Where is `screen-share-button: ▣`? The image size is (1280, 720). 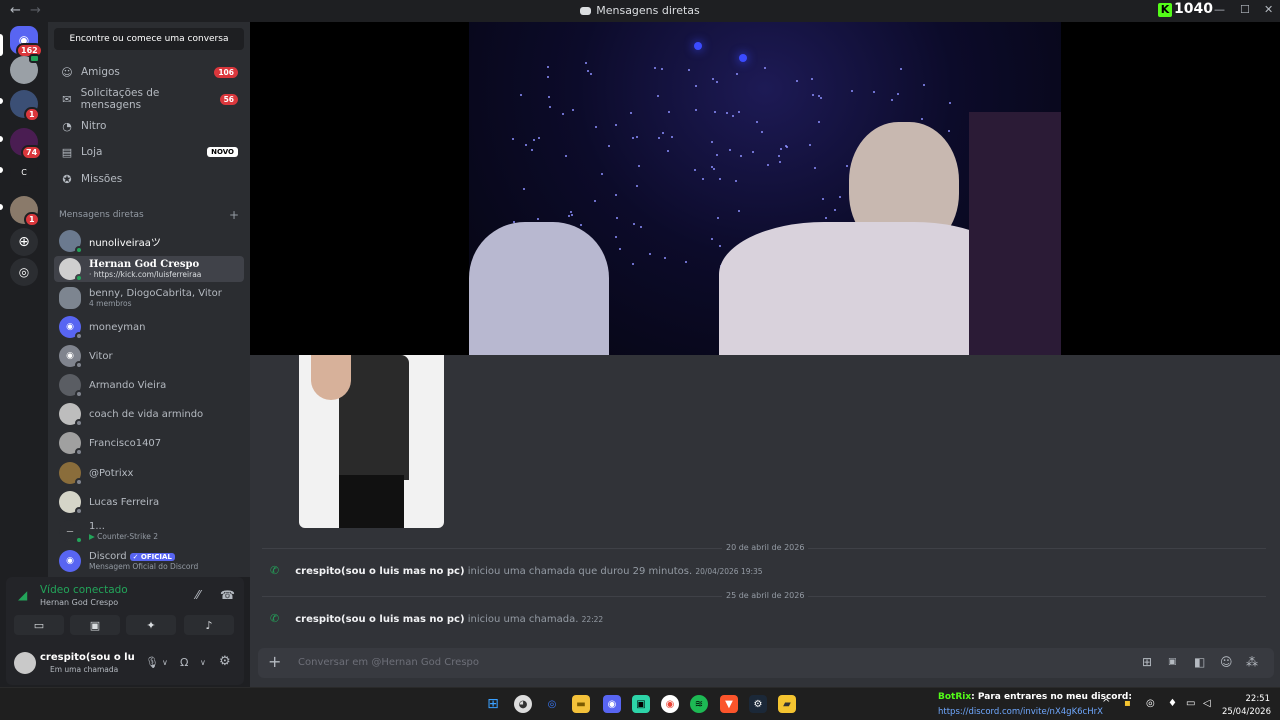 screen-share-button: ▣ is located at coordinates (95, 625).